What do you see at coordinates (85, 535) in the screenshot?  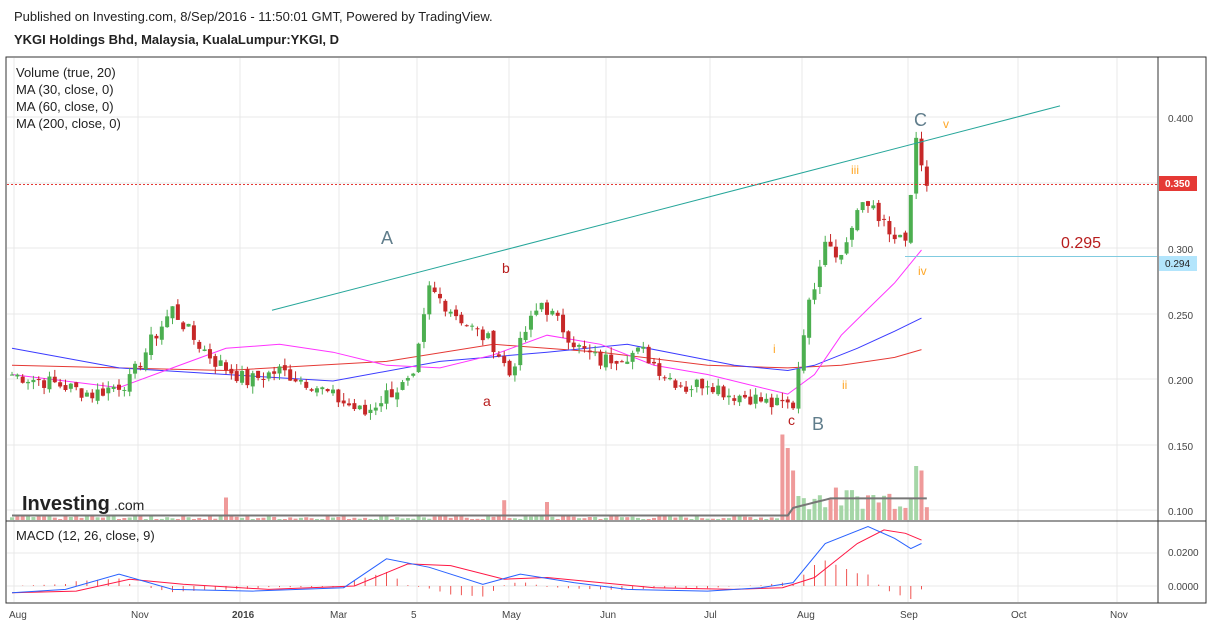 I see `indicator-macd: MACD (12, 26, close, 9)` at bounding box center [85, 535].